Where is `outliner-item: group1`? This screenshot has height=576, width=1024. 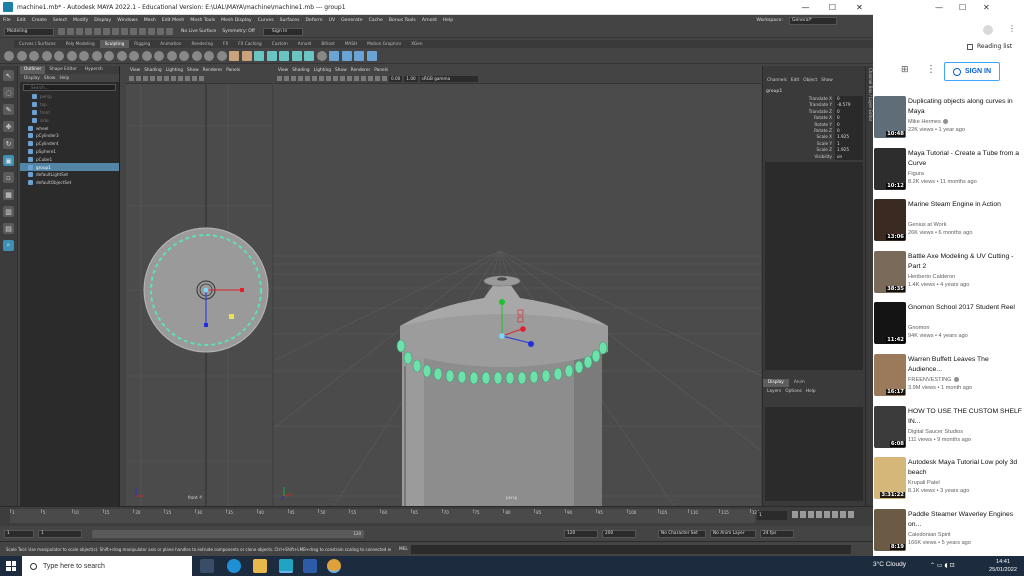 outliner-item: group1 is located at coordinates (69, 167).